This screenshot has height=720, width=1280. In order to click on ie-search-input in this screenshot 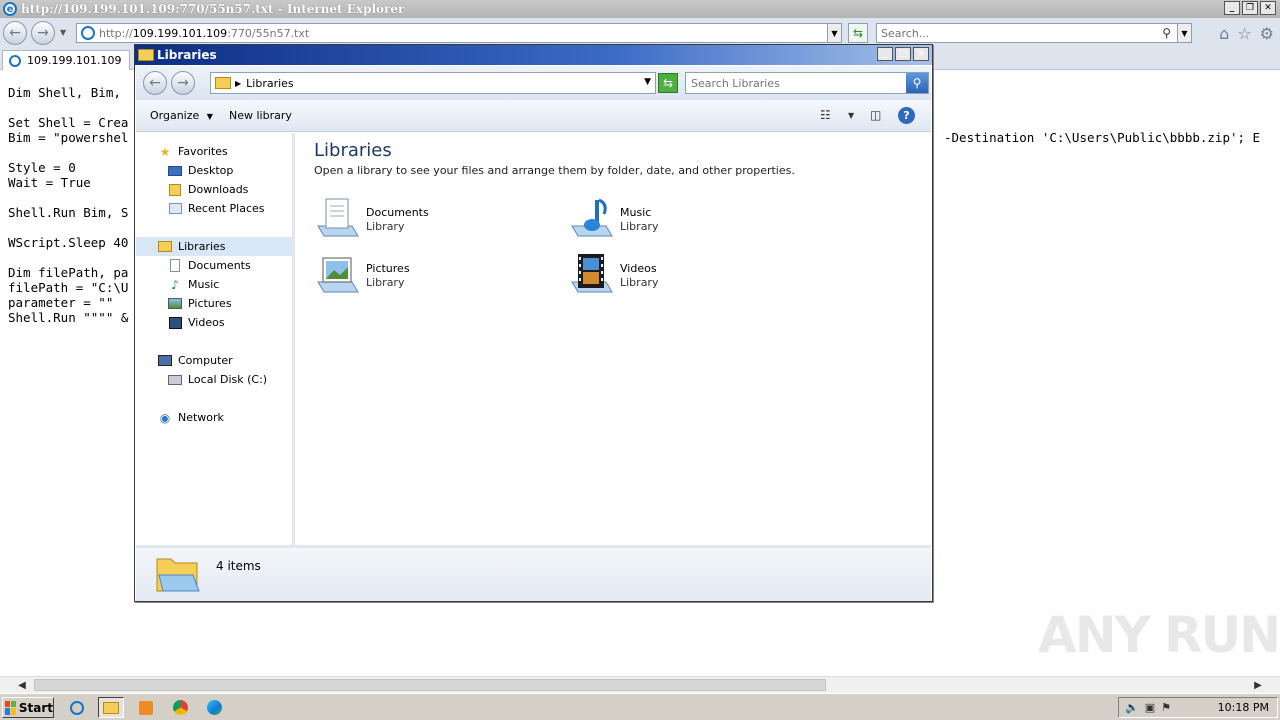, I will do `click(1017, 33)`.